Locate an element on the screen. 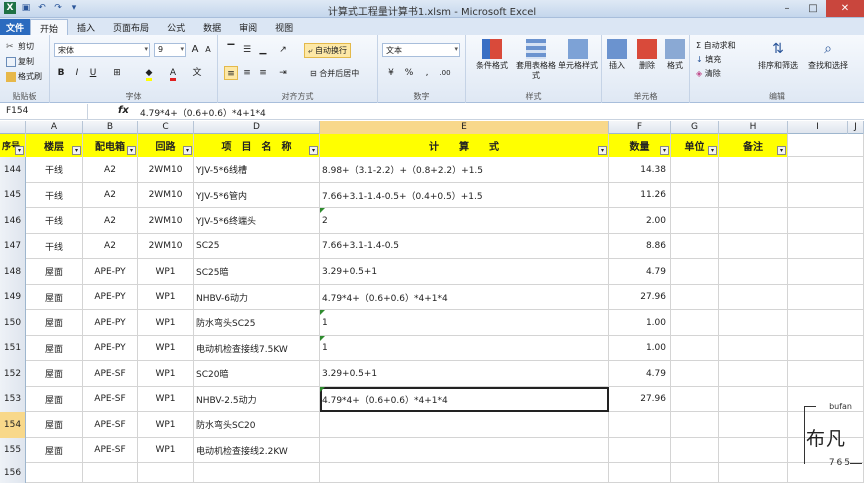 The image size is (864, 486). row-header: 156 is located at coordinates (13, 473).